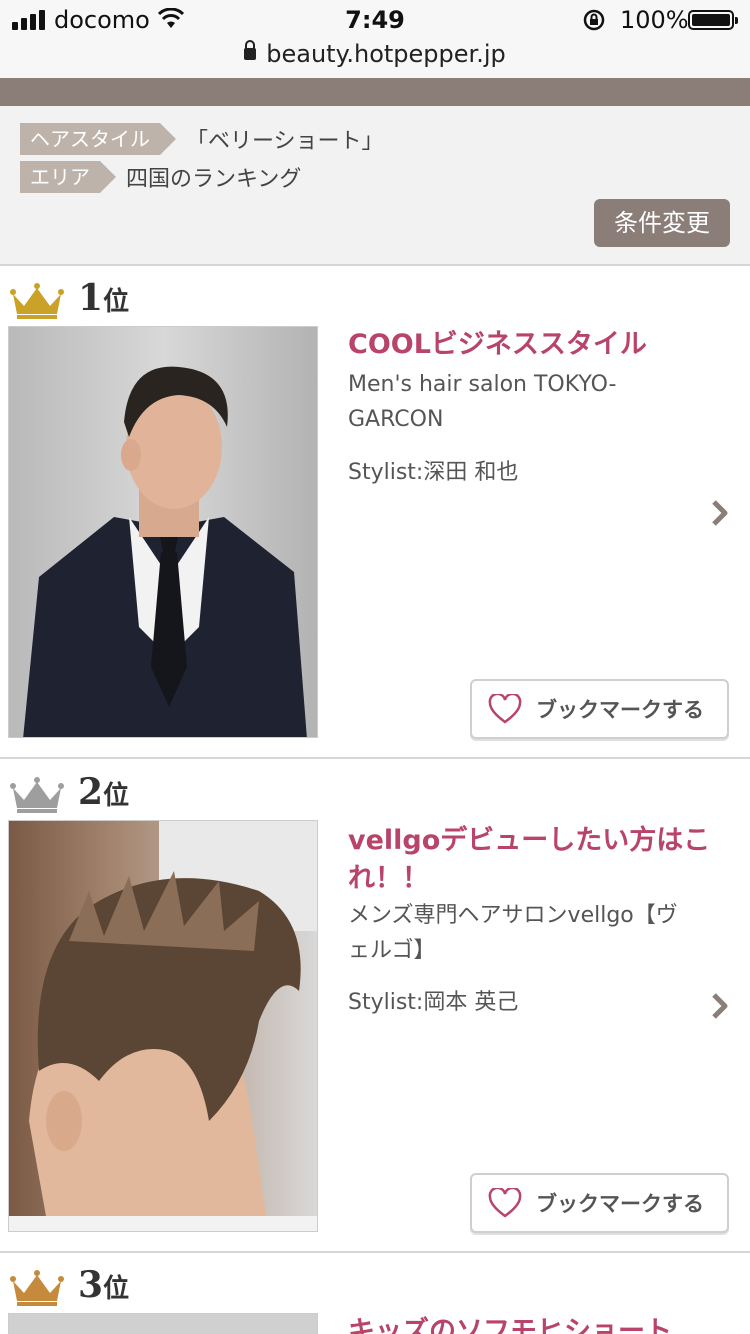  Describe the element at coordinates (98, 139) in the screenshot. I see `hairstyle-tag: ヘアスタイル` at that location.